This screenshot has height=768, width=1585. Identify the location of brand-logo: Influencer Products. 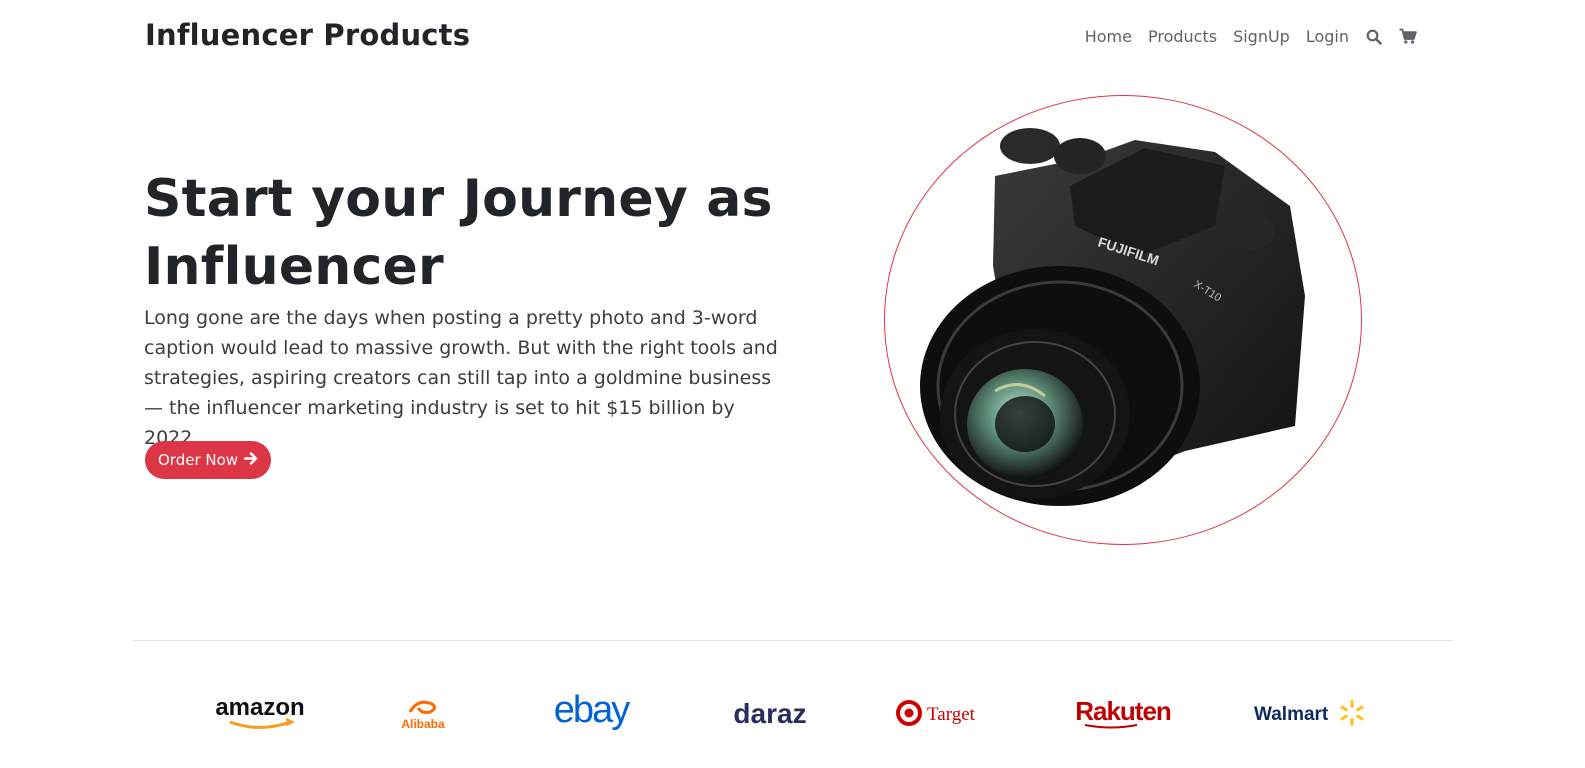
(307, 35).